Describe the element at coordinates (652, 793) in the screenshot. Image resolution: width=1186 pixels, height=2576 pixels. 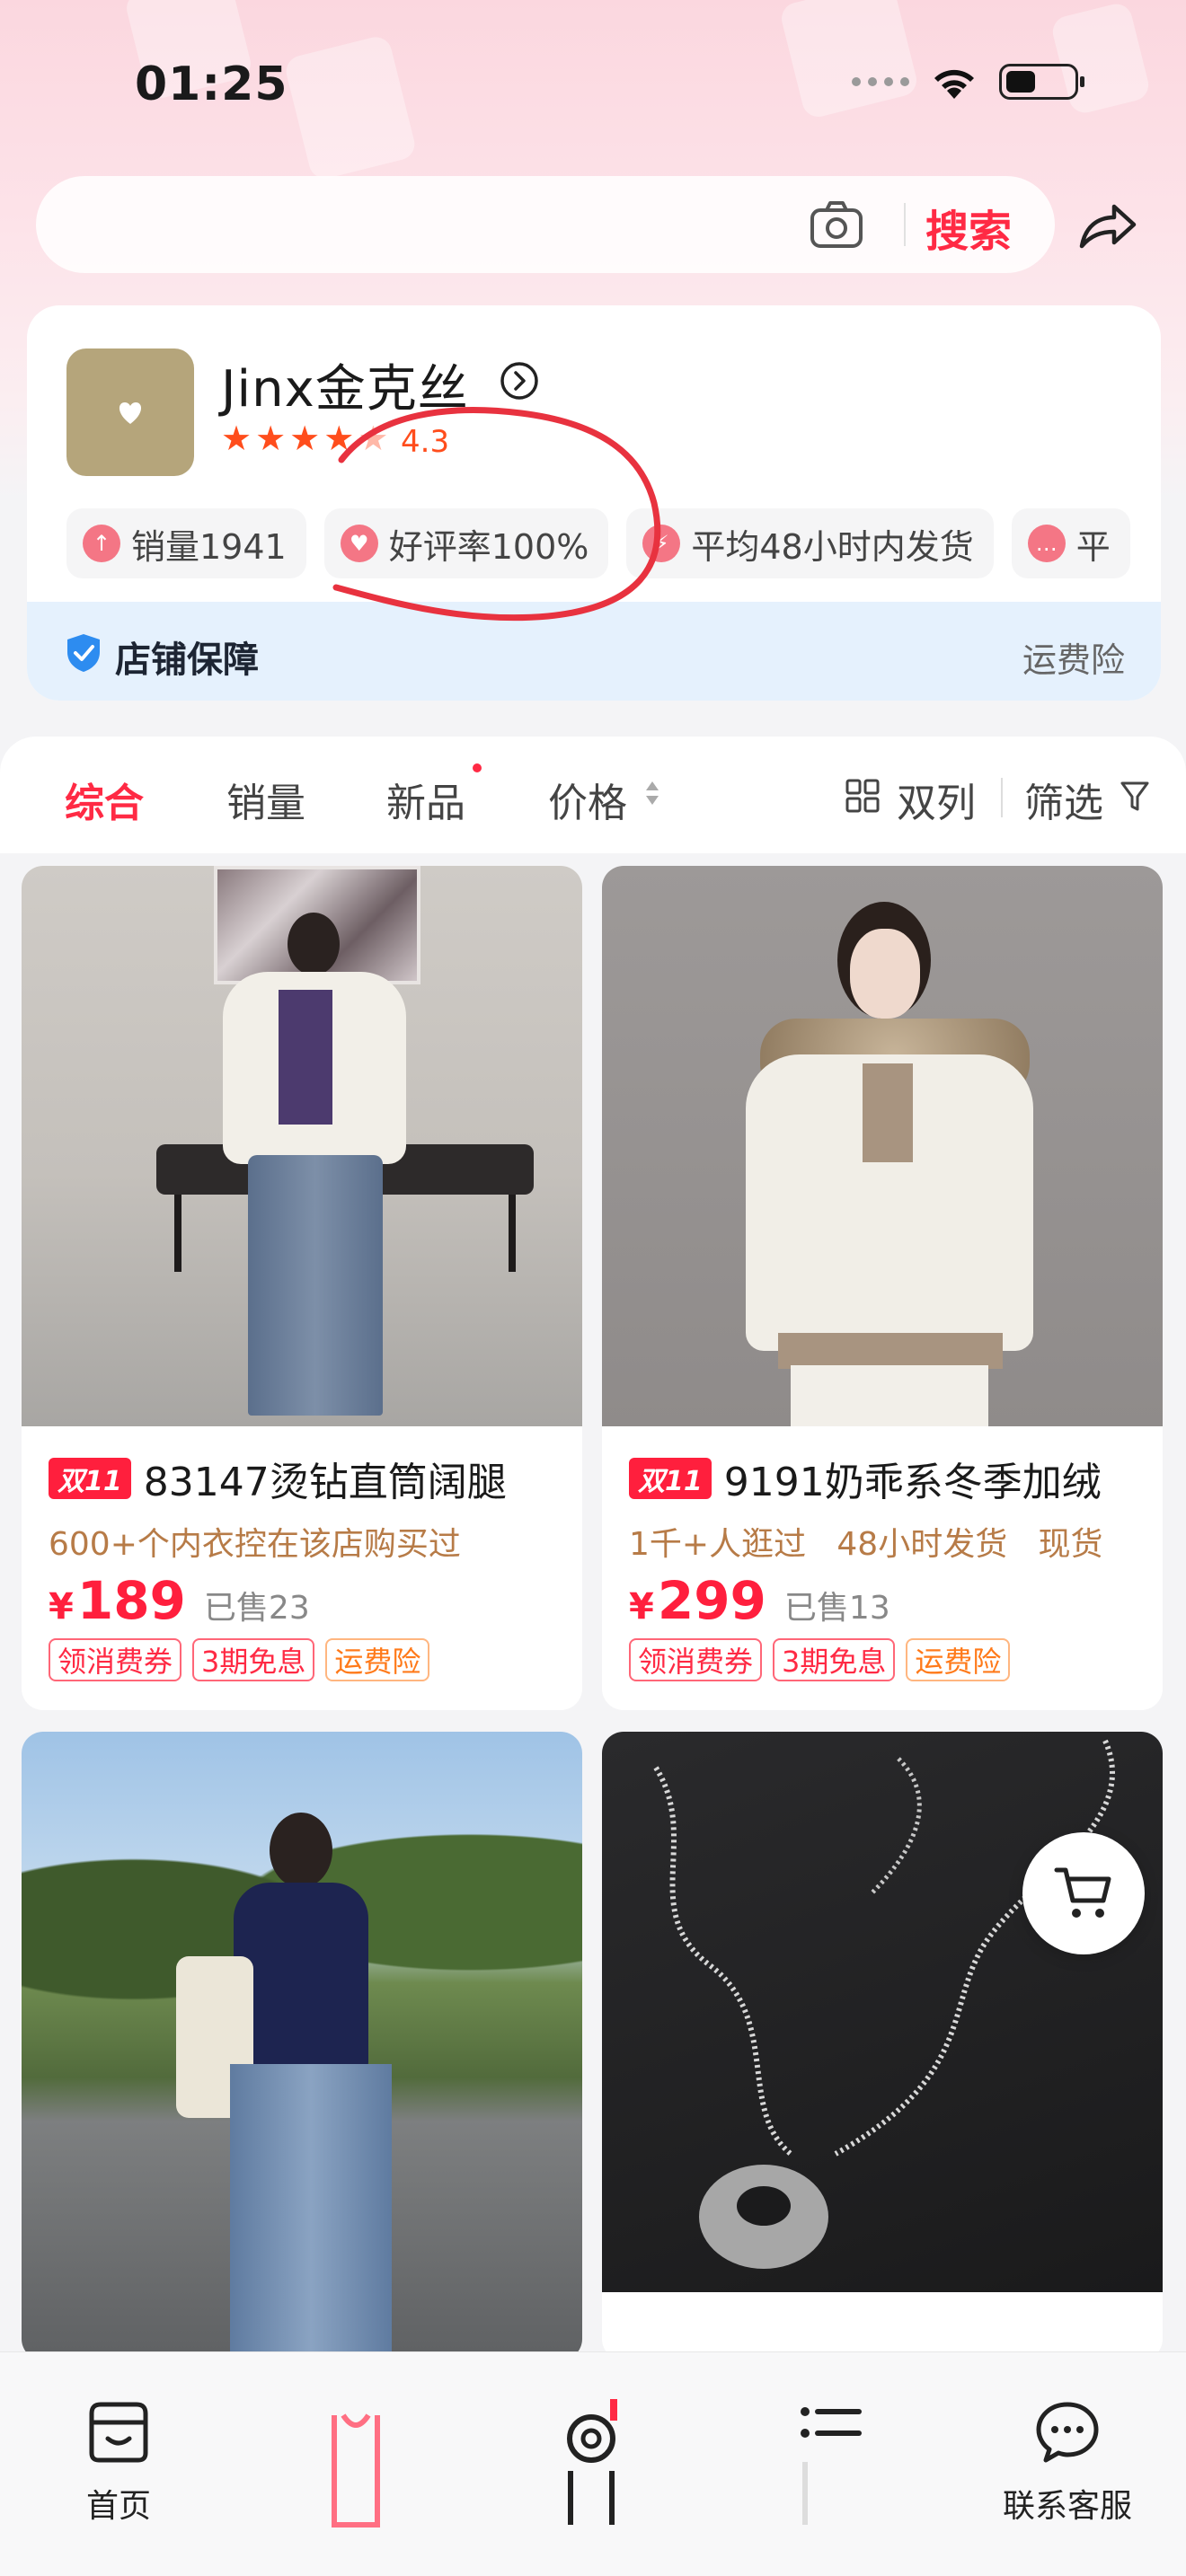
I see `sort-updown-icon` at that location.